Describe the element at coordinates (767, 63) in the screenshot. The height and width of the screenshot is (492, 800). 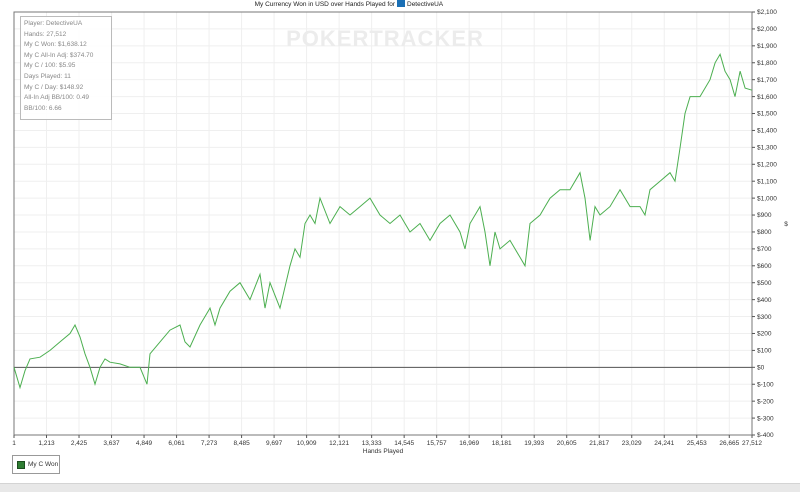
I see `y-tick-label: $1,800` at that location.